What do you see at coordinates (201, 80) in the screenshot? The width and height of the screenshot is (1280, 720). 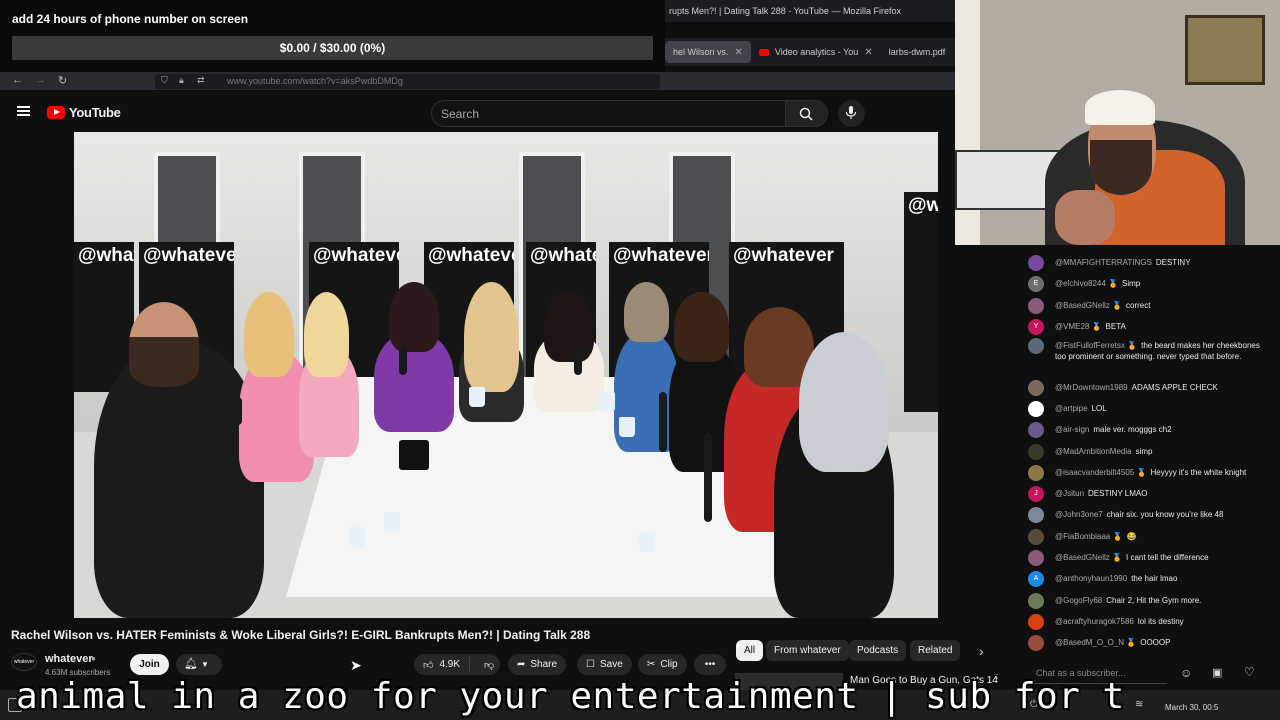 I see `permissions-icon: ⇄` at bounding box center [201, 80].